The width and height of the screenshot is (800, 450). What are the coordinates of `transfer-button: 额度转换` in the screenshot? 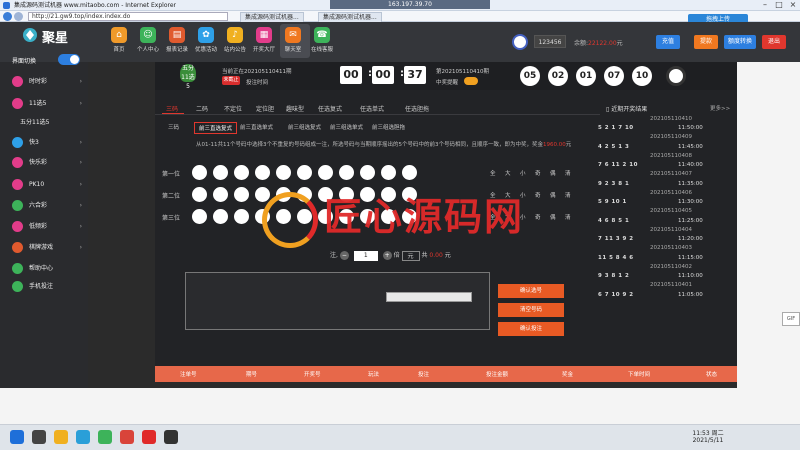 It's located at (740, 42).